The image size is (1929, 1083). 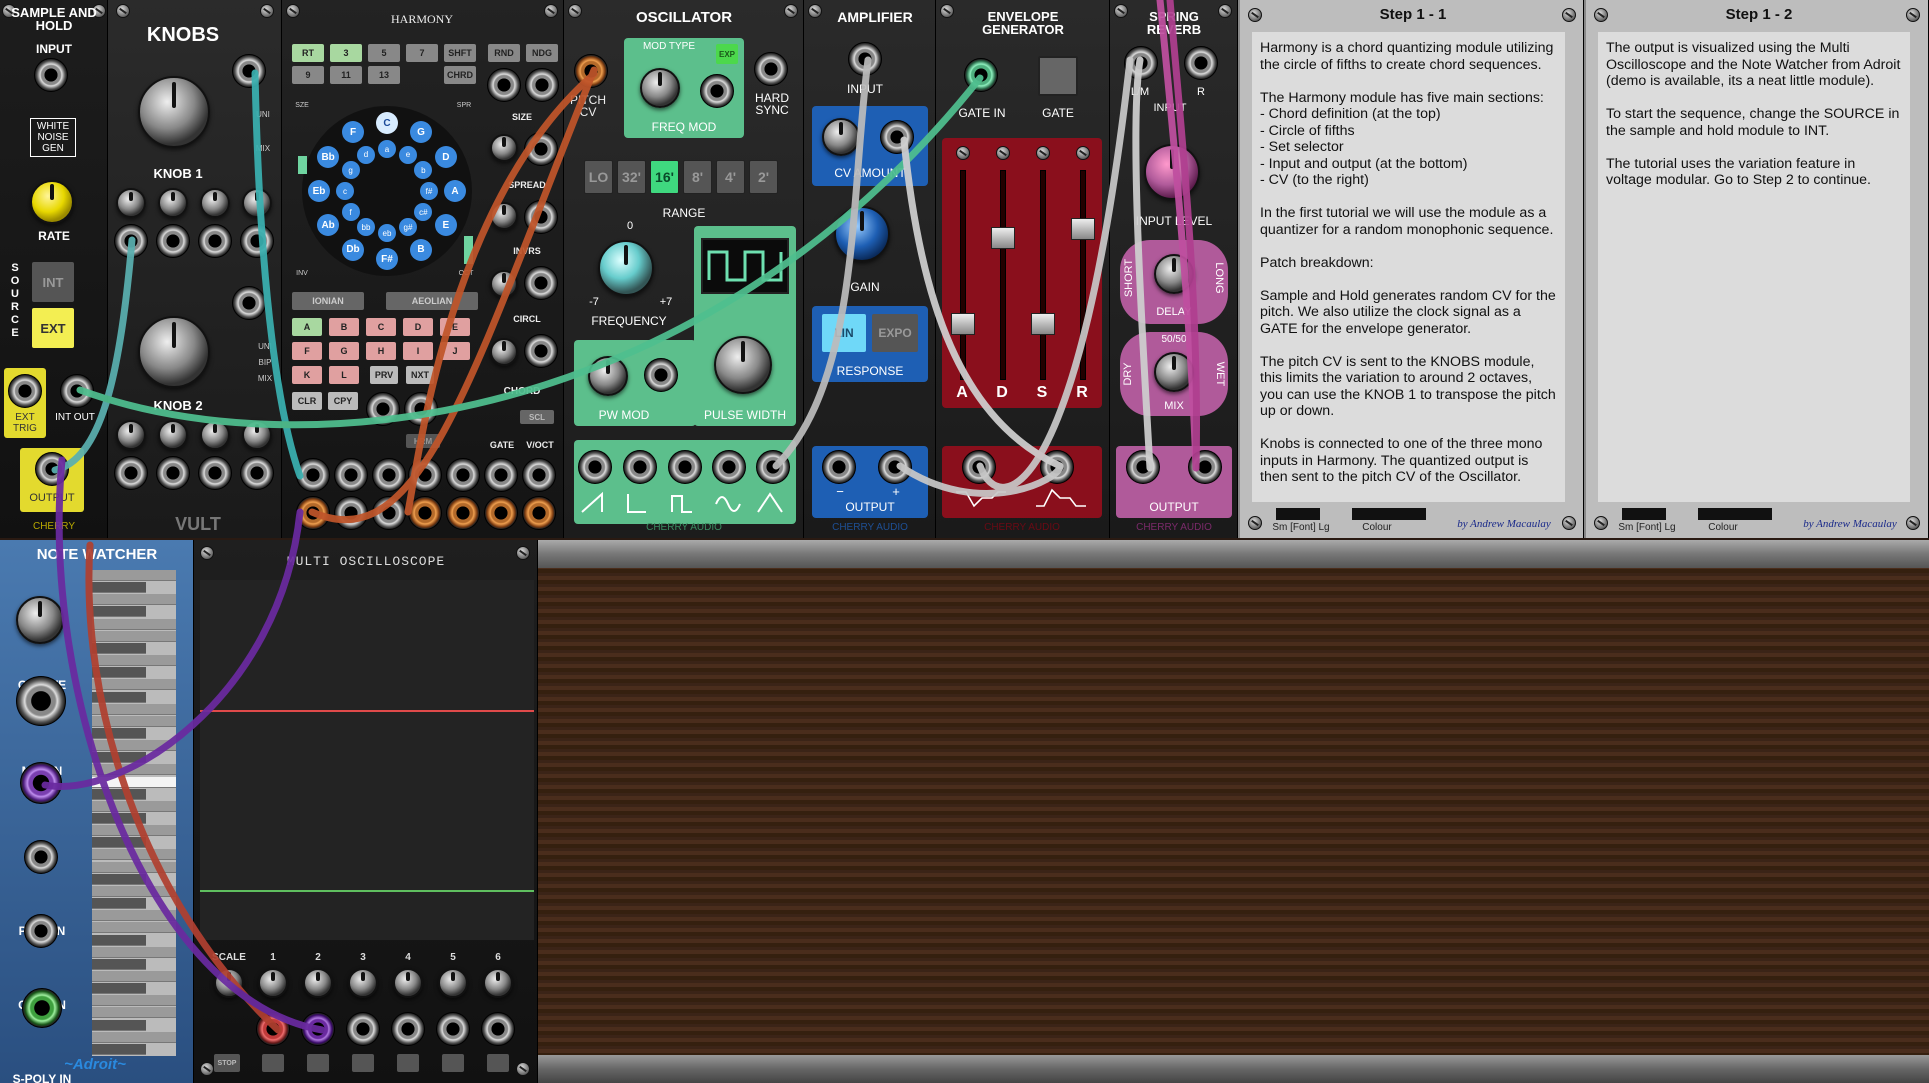 What do you see at coordinates (542, 53) in the screenshot?
I see `harmony-ndg-button: NDG` at bounding box center [542, 53].